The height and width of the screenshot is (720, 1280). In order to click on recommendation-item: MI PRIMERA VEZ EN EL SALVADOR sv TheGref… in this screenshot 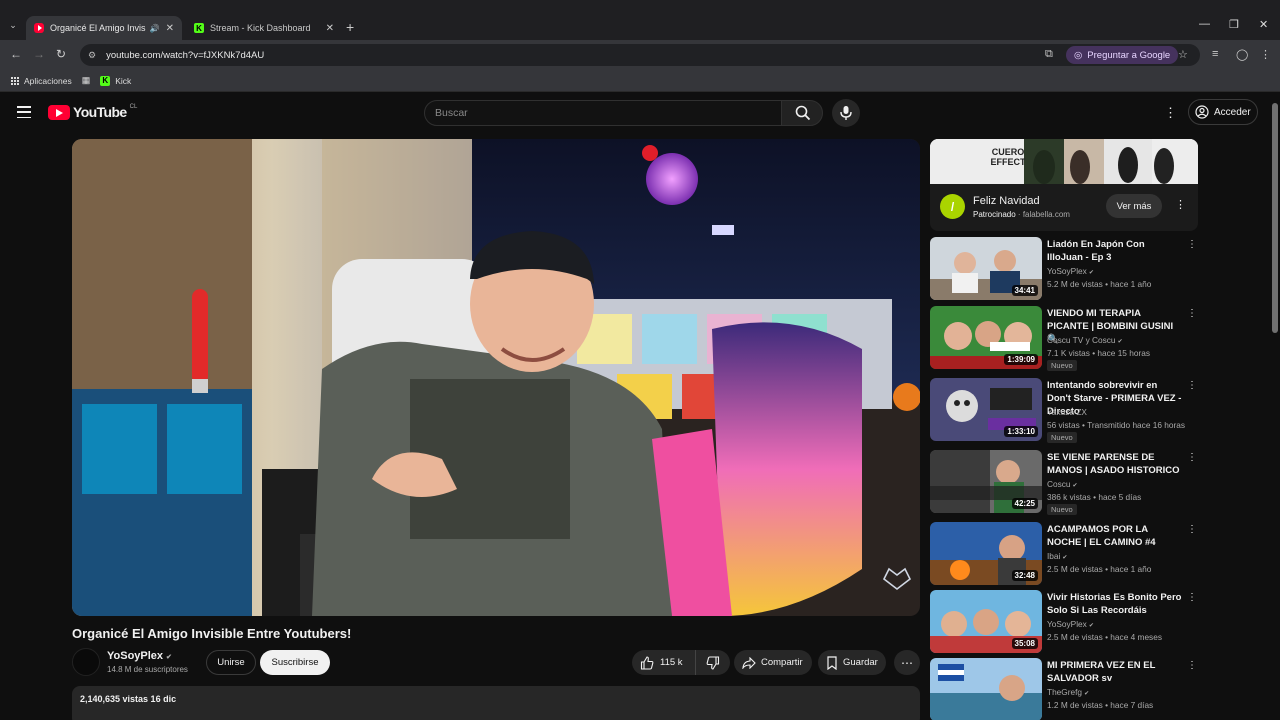, I will do `click(1064, 689)`.